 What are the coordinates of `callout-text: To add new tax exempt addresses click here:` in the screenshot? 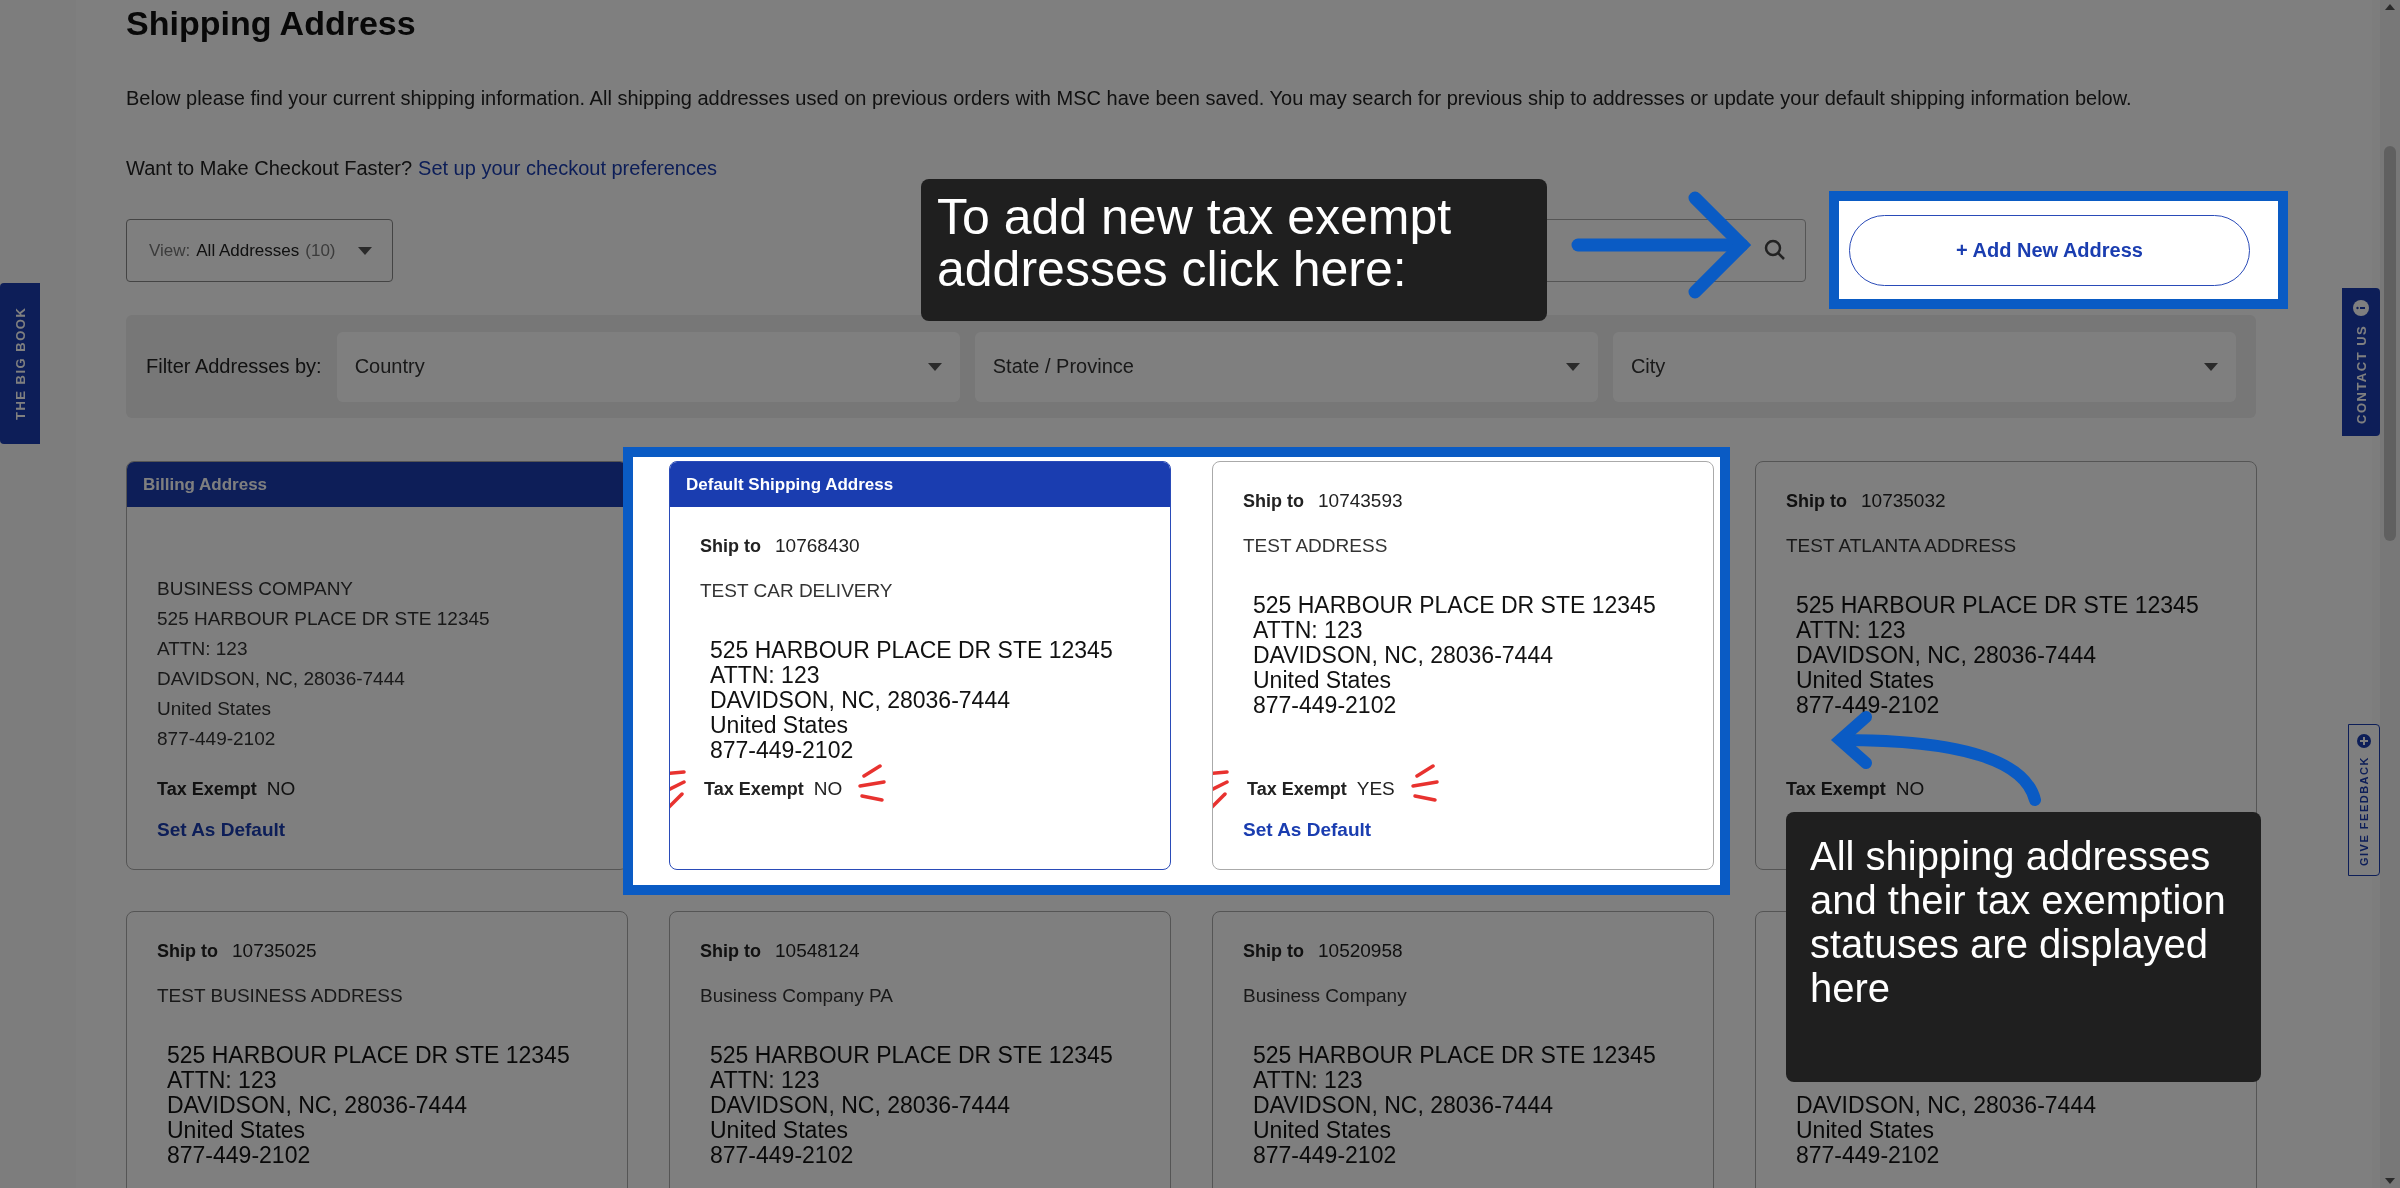 It's located at (1234, 250).